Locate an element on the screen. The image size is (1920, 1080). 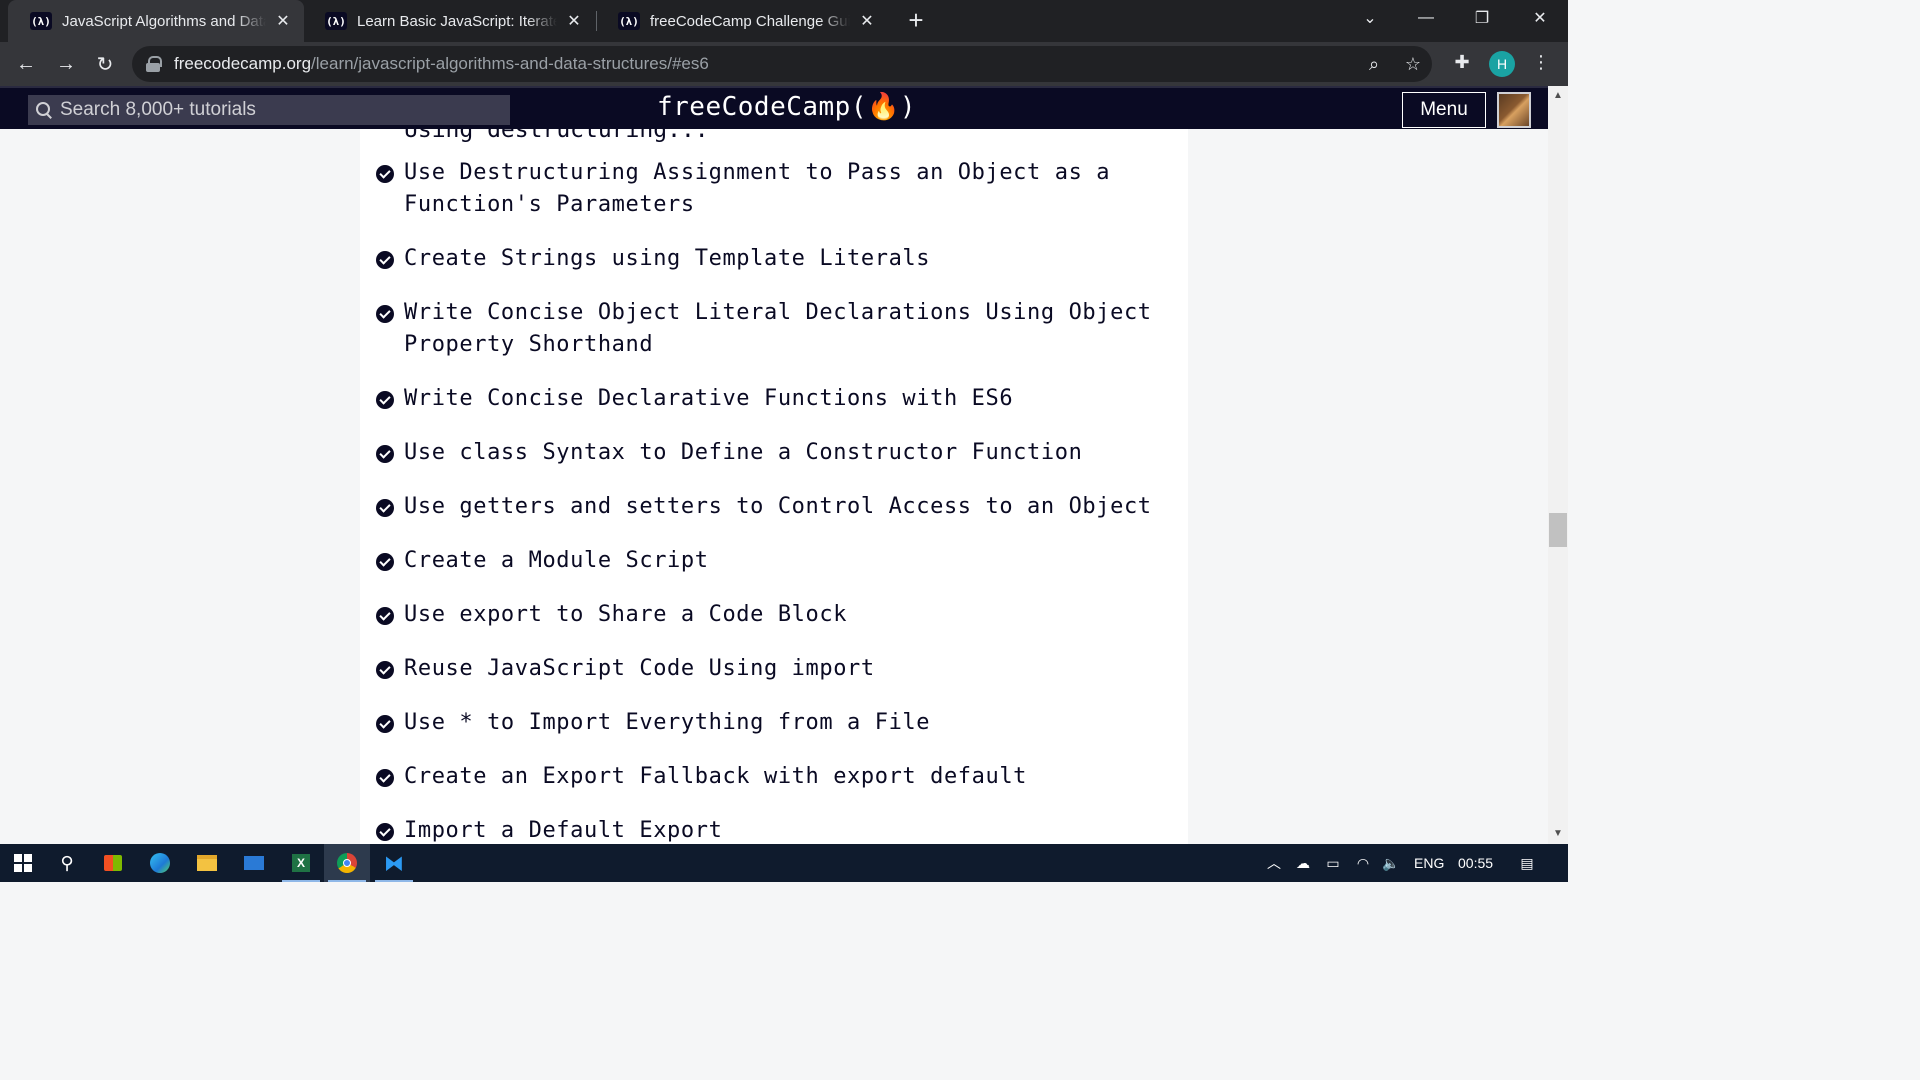
microsoft-store-icon is located at coordinates (113, 863).